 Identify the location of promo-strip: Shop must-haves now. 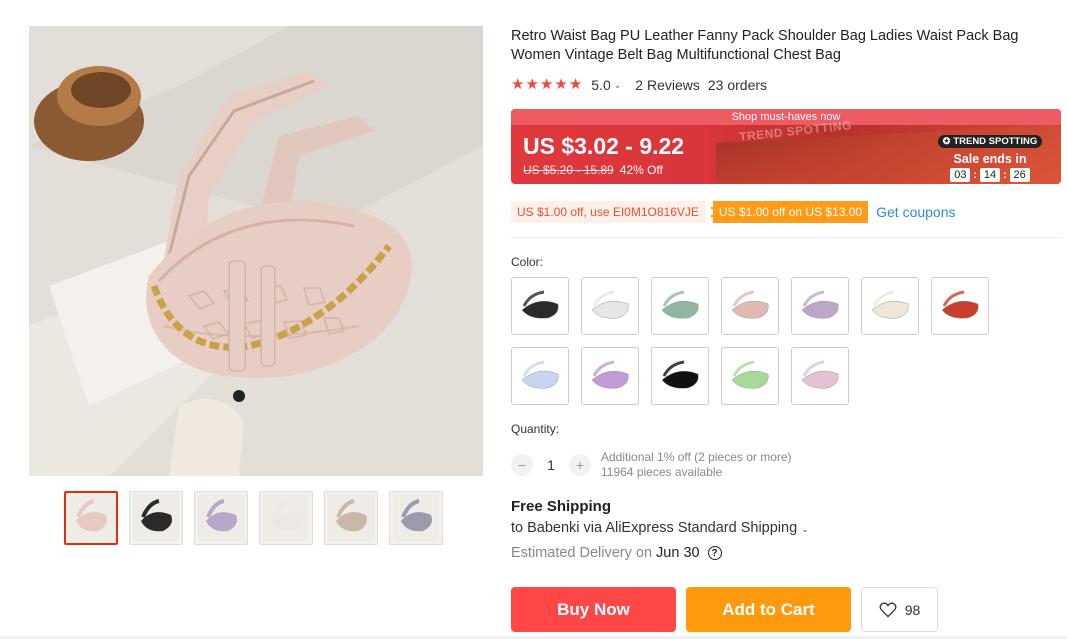
(786, 117).